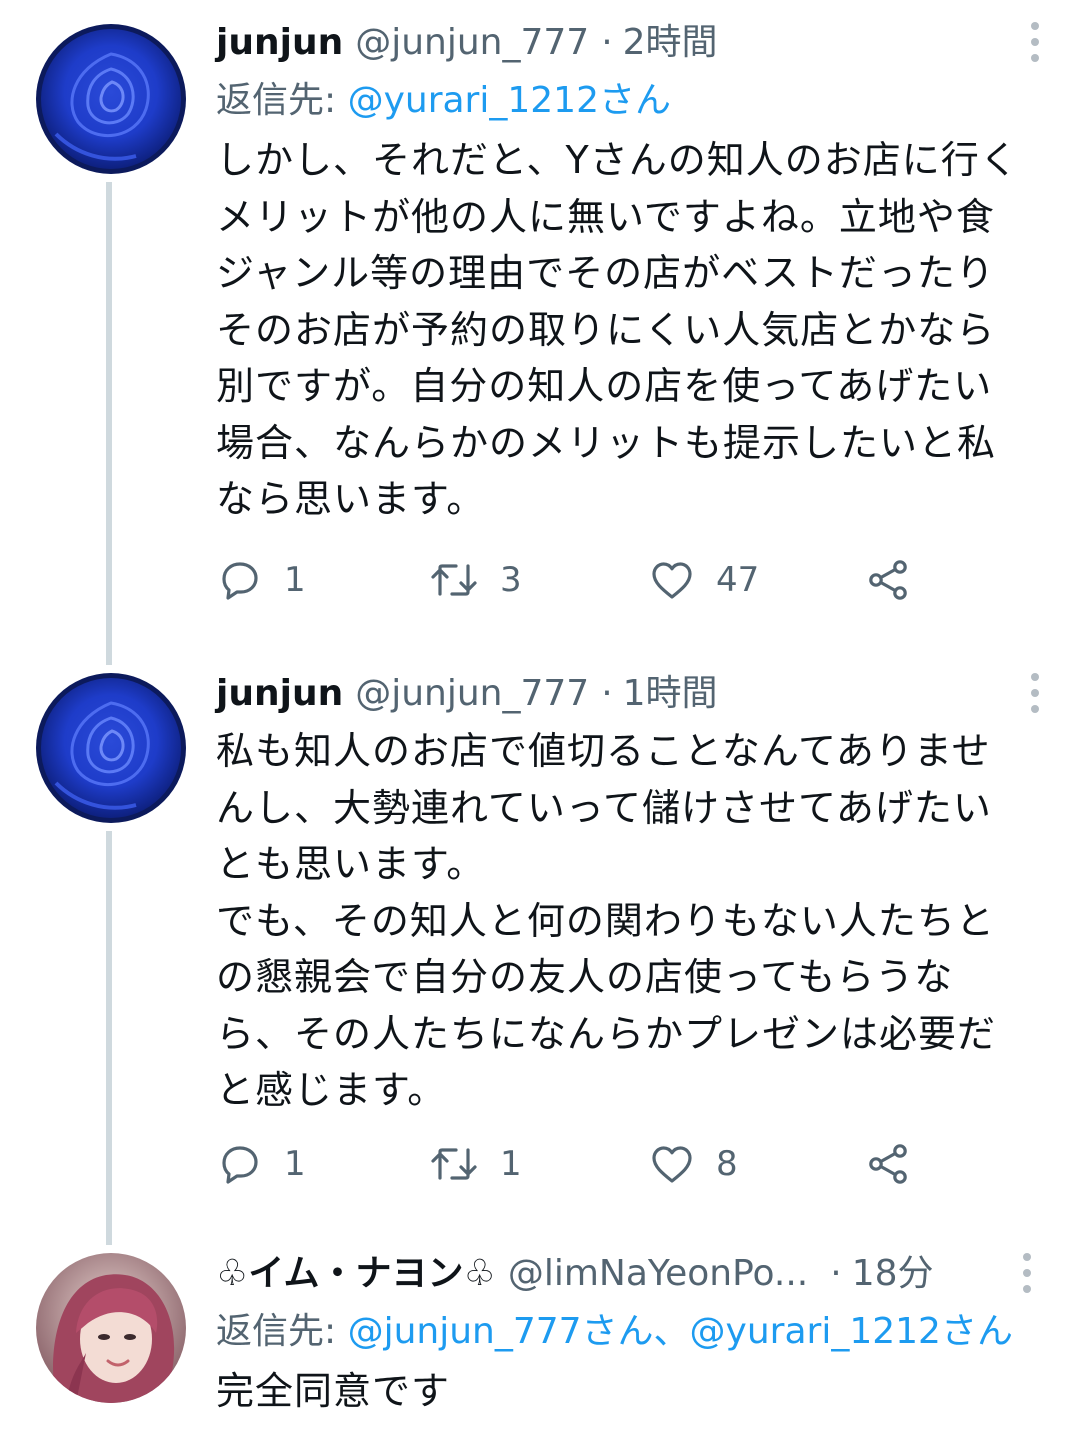 The image size is (1080, 1435). I want to click on tweet-actions: 1 3 47, so click(576, 580).